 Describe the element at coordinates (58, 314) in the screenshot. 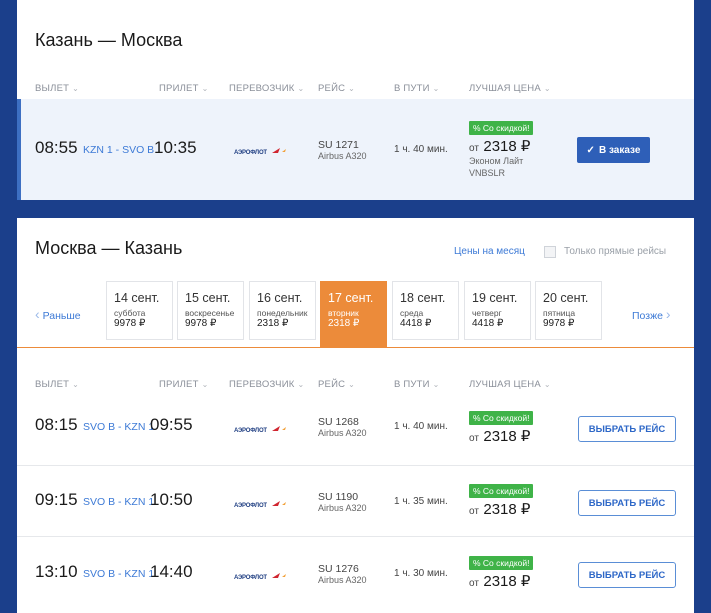

I see `earlier-button: ‹ Раньше` at that location.